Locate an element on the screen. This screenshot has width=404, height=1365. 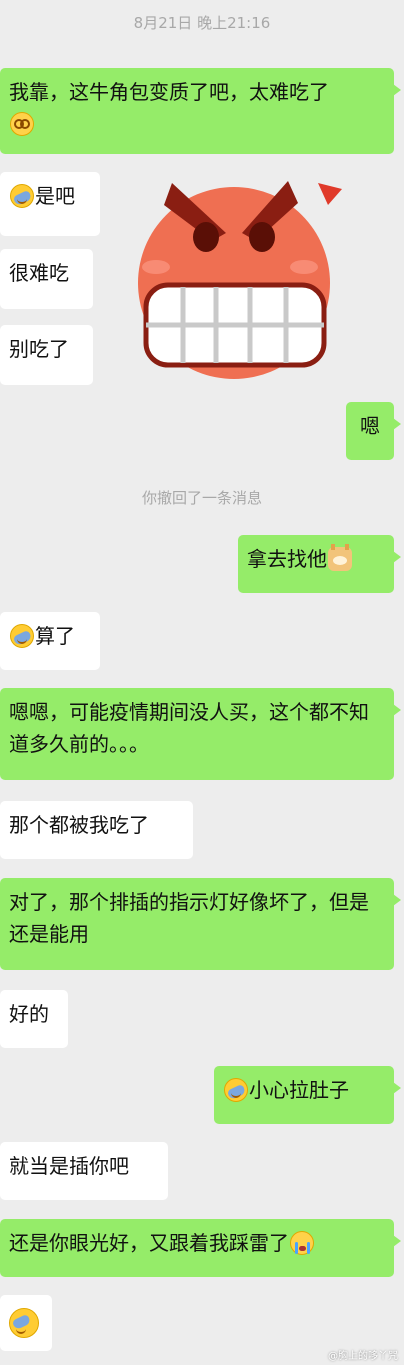
message-text: 就当是插你吧 is located at coordinates (69, 1166).